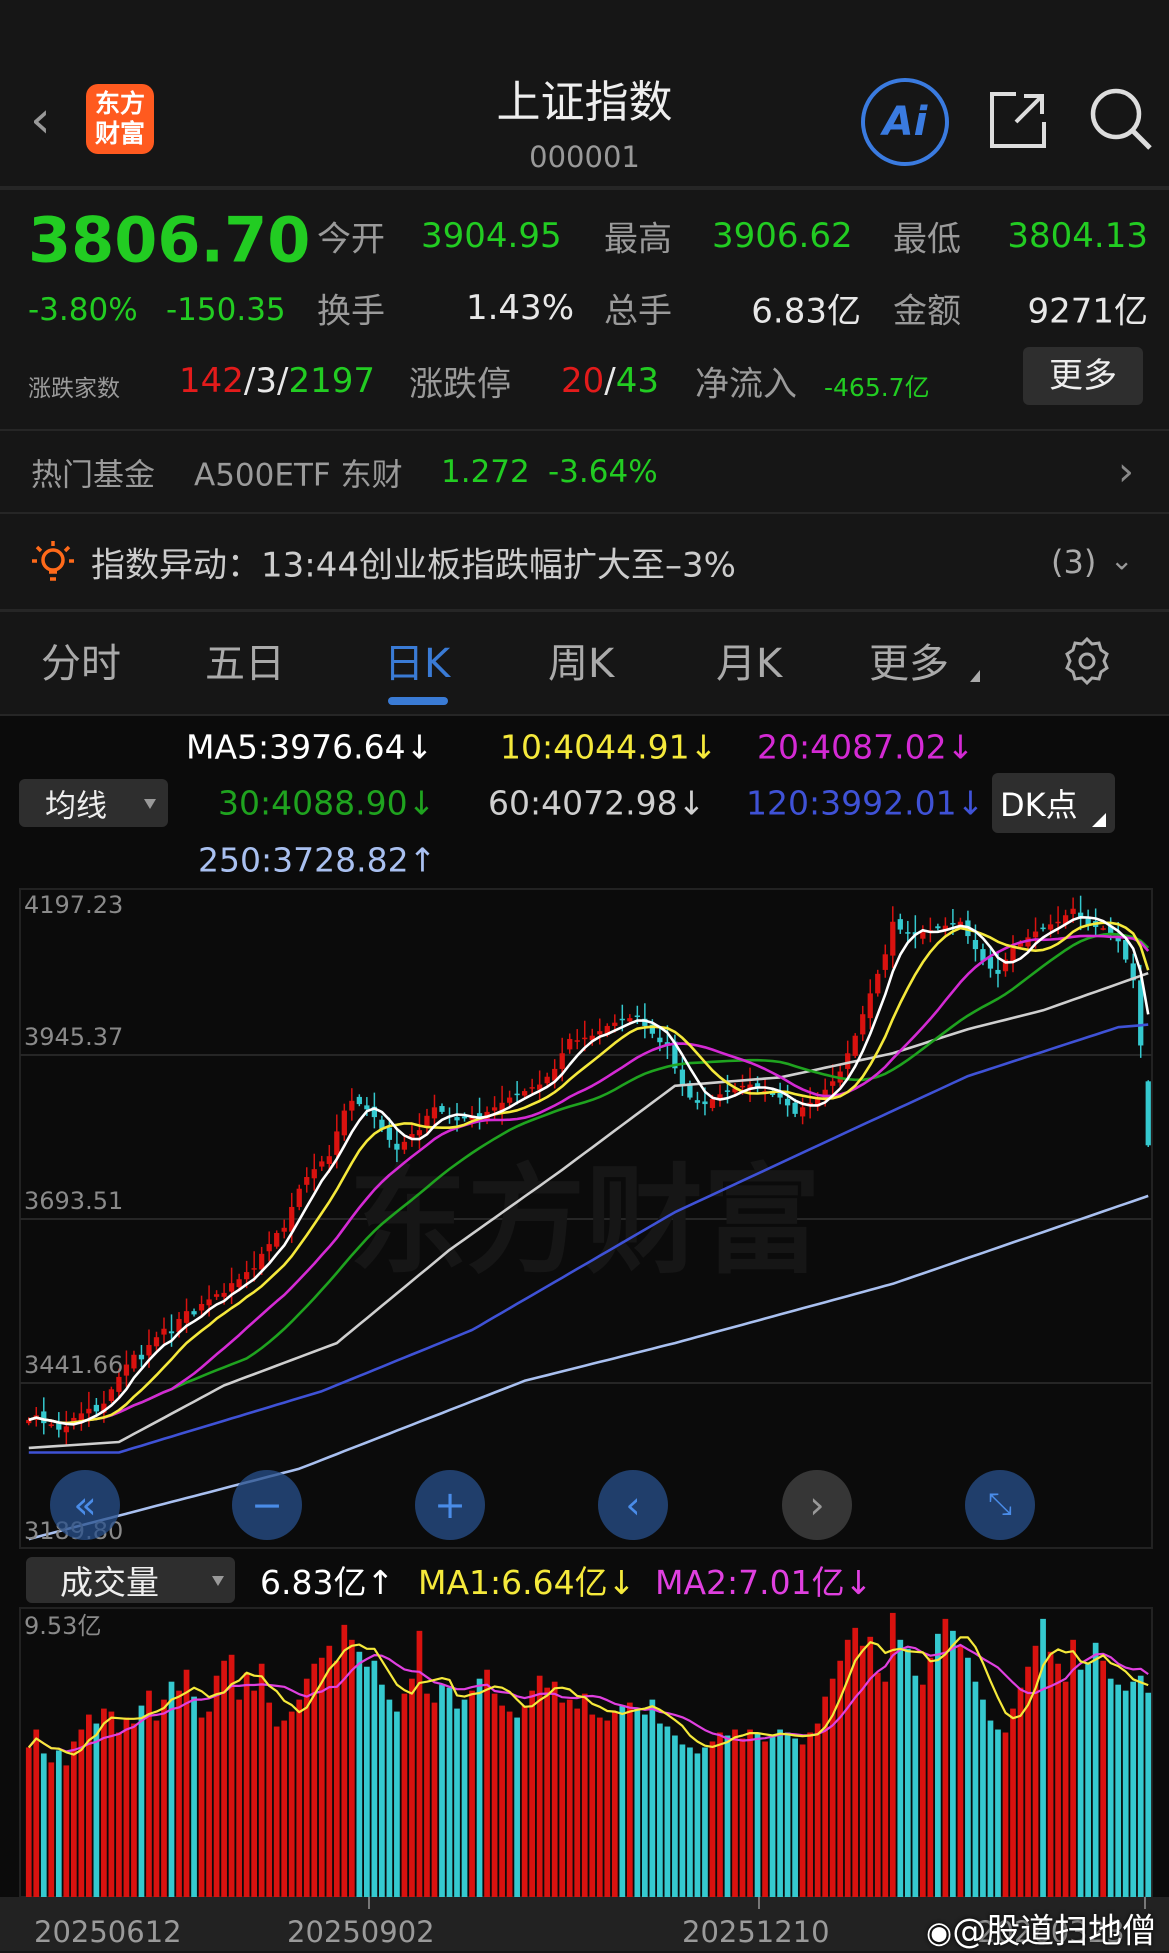 The width and height of the screenshot is (1169, 1953). Describe the element at coordinates (450, 1505) in the screenshot. I see `zoom-in-button: +` at that location.